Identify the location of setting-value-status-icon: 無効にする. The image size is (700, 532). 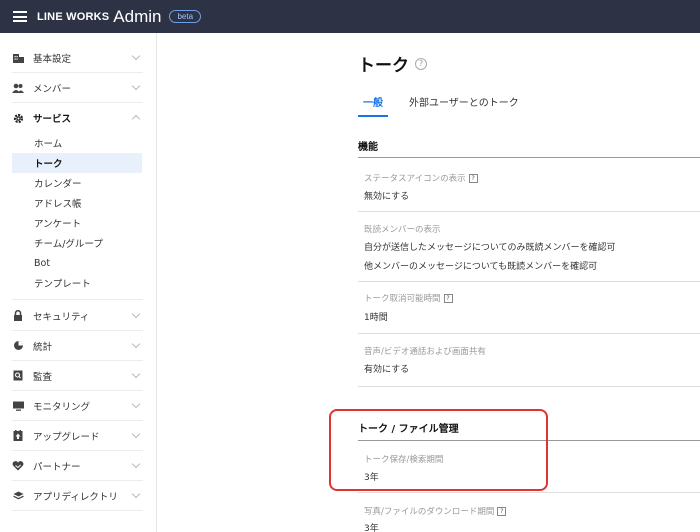
(387, 197).